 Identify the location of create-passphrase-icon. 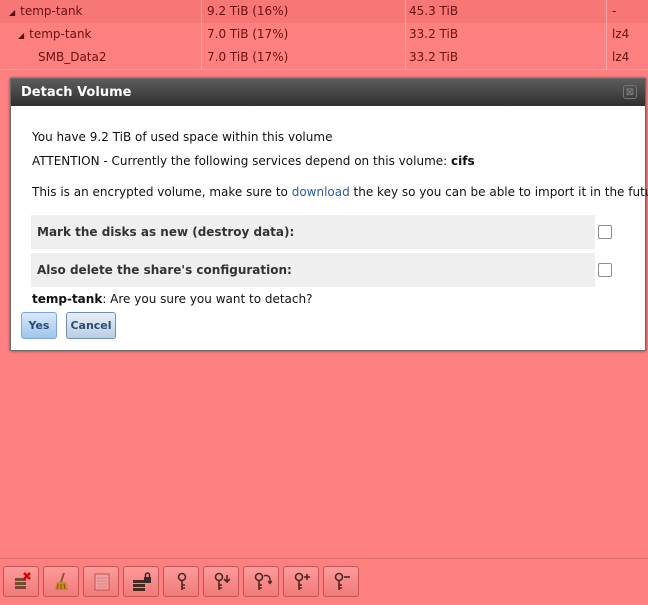
(182, 581).